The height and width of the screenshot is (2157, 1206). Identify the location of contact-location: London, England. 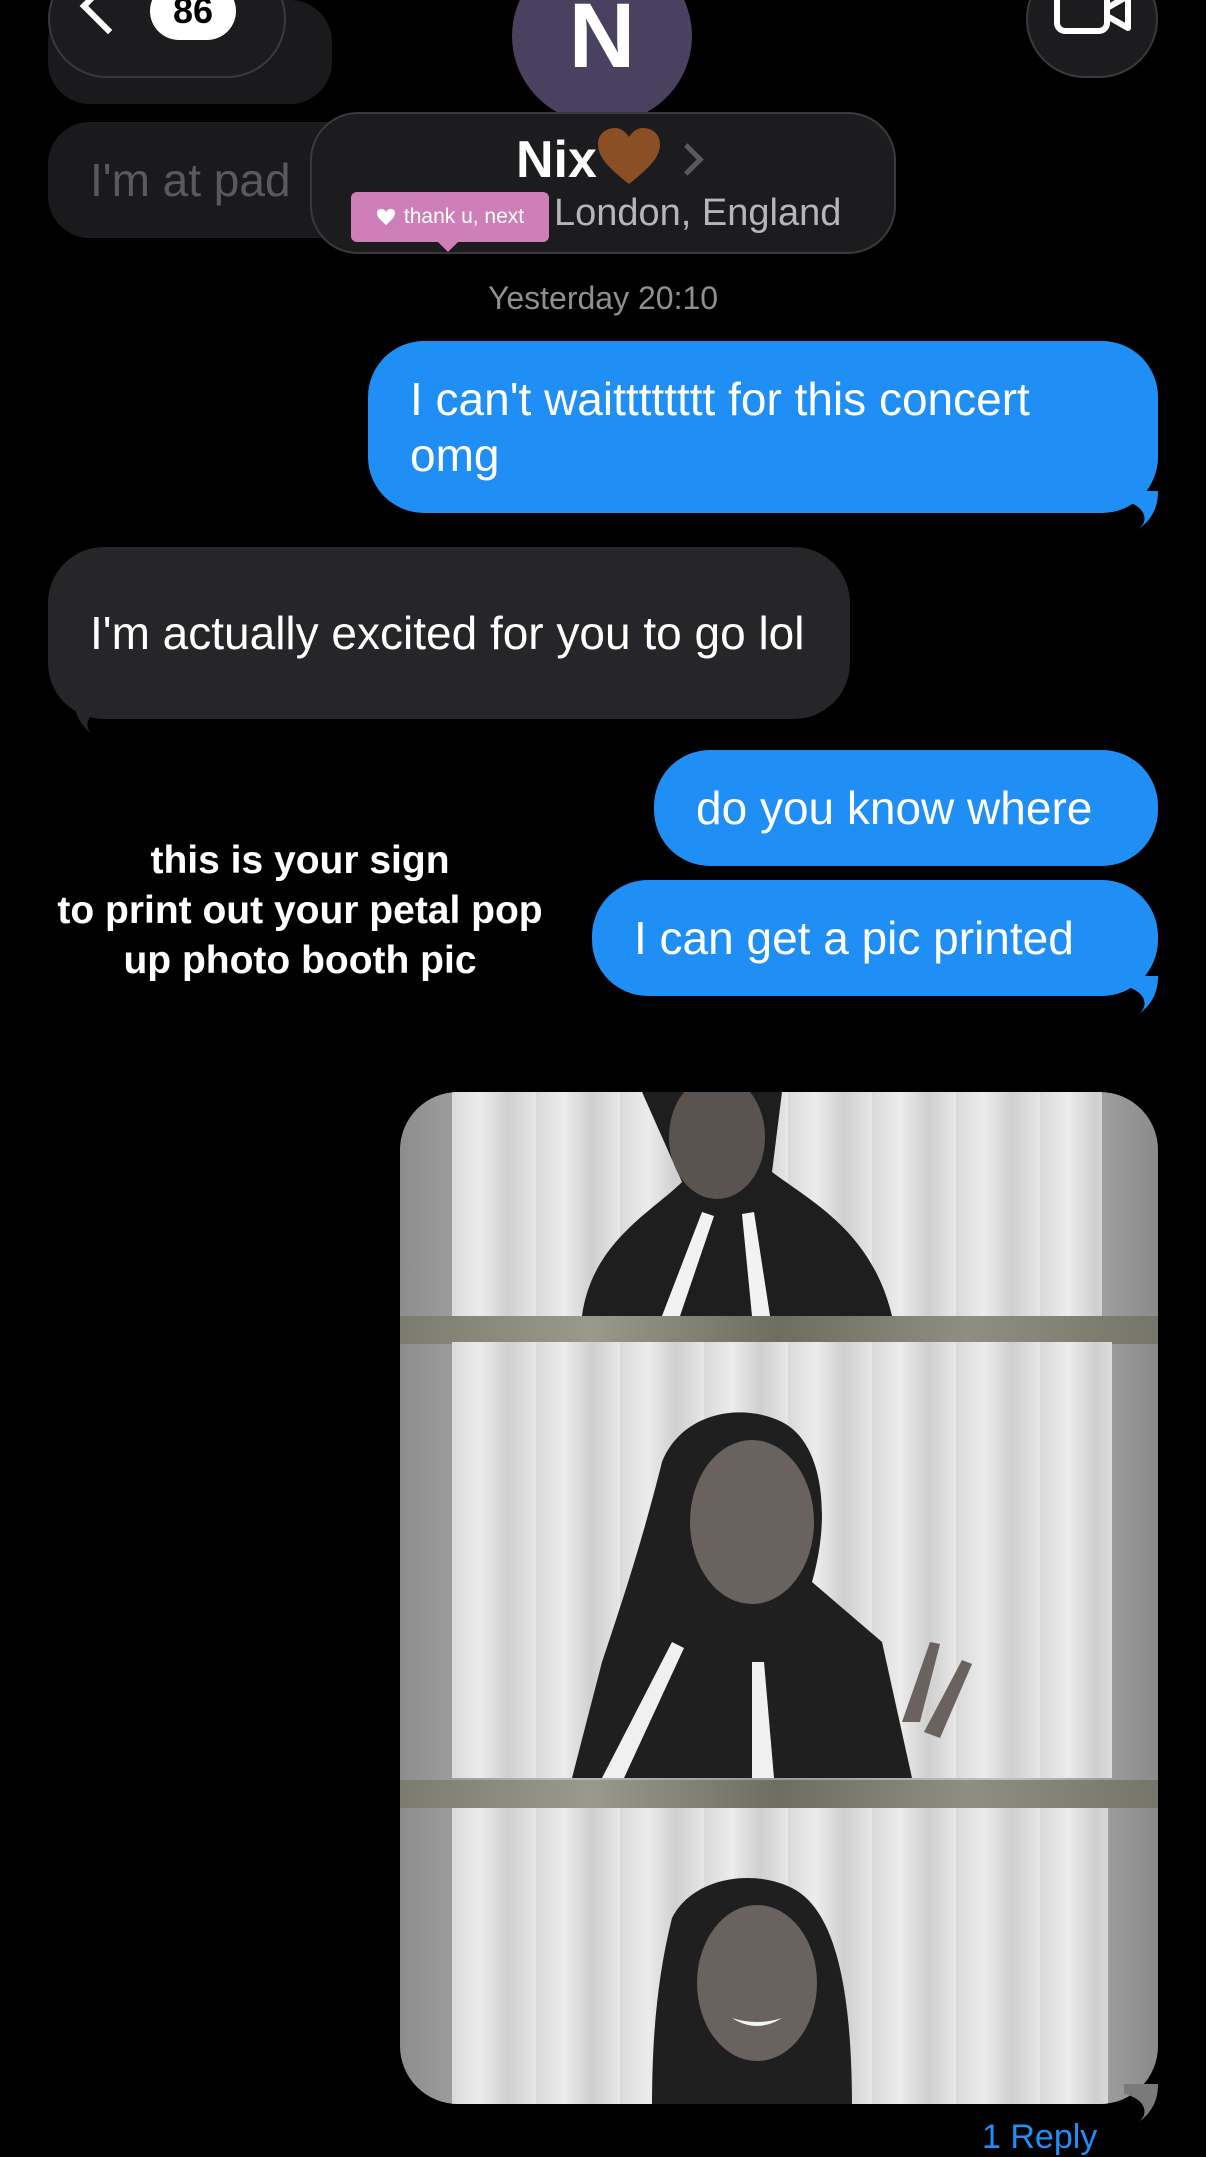
(698, 213).